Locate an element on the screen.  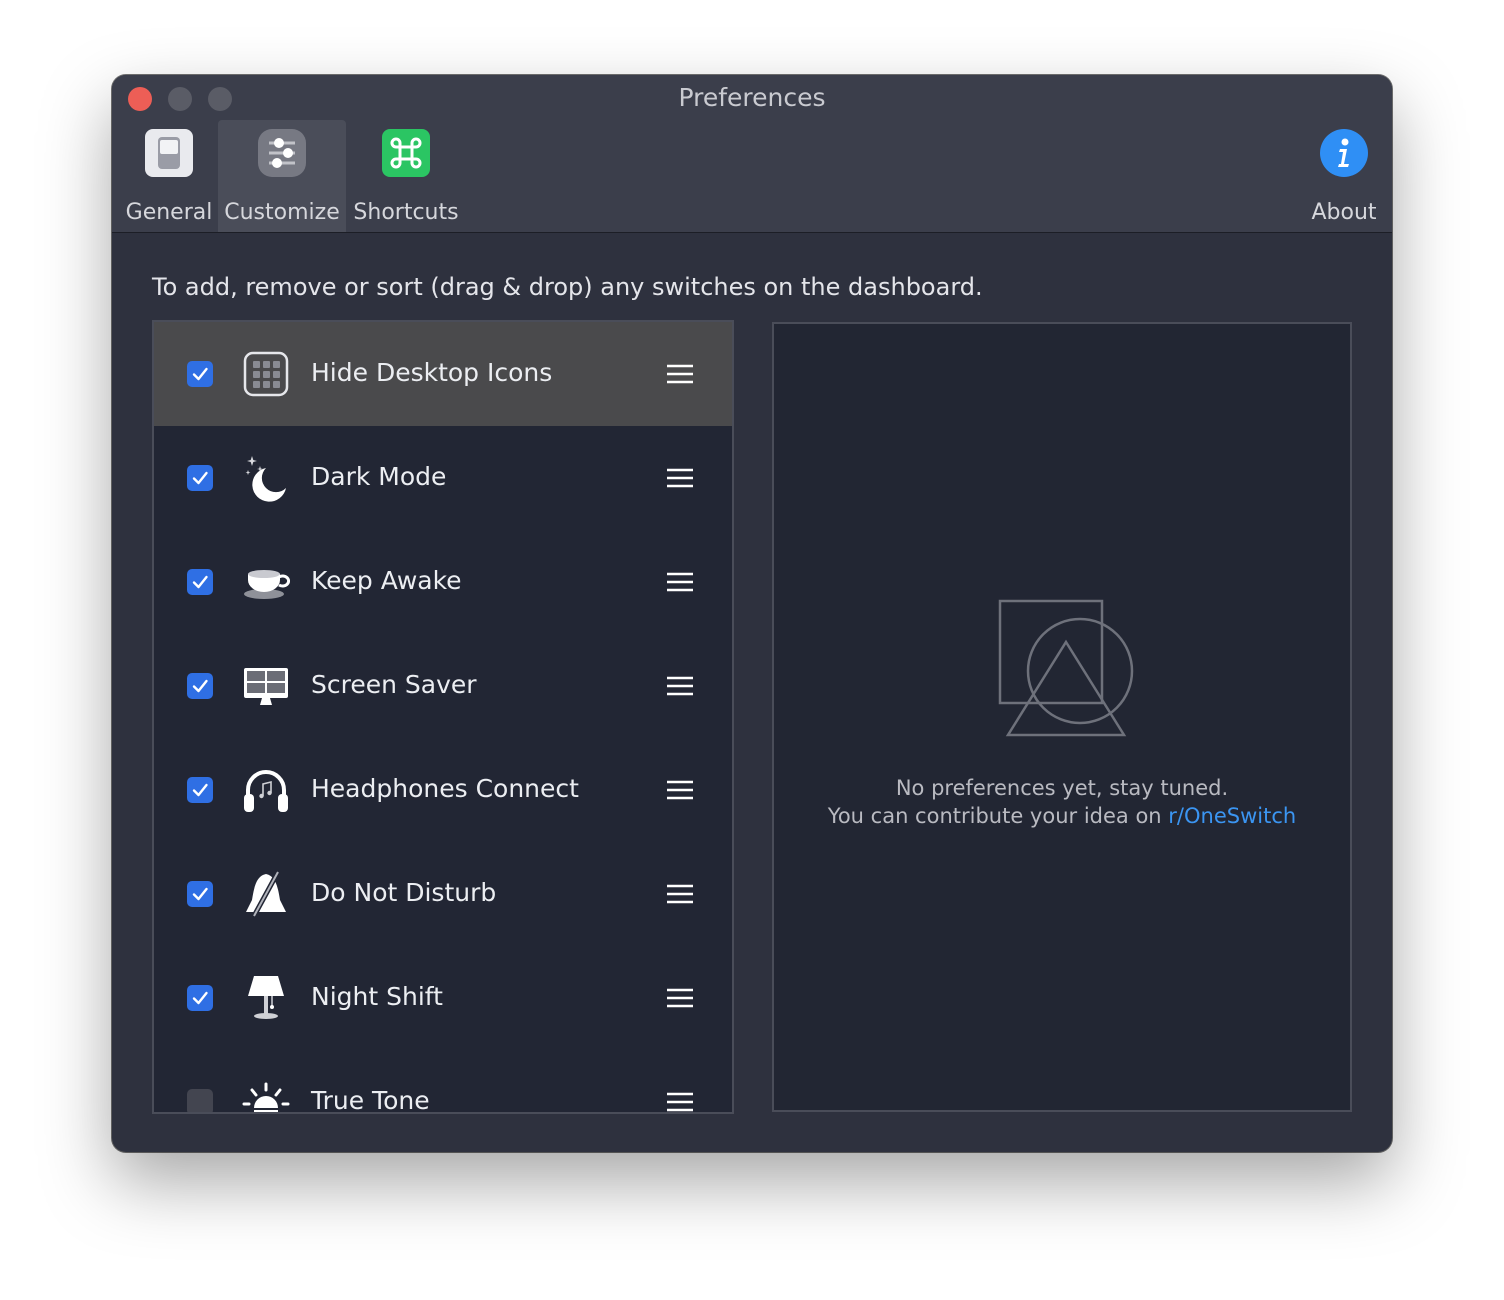
tab-general-label: General is located at coordinates (169, 212).